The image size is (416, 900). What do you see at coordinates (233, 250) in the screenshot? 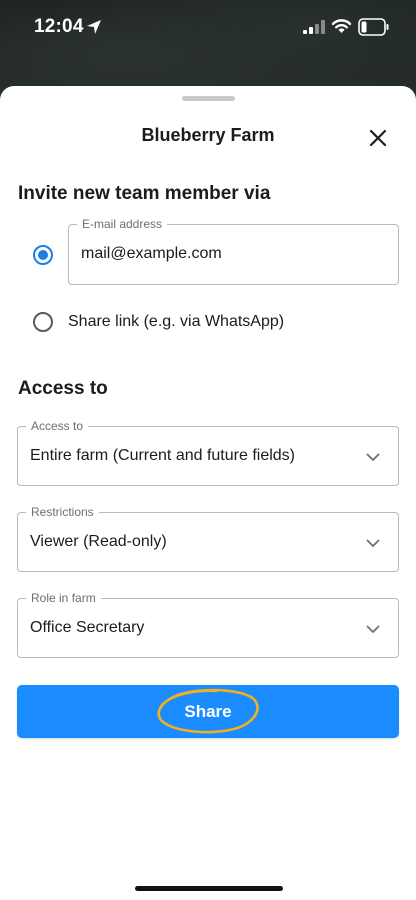
I see `email-field: E-mail address mail@example.com` at bounding box center [233, 250].